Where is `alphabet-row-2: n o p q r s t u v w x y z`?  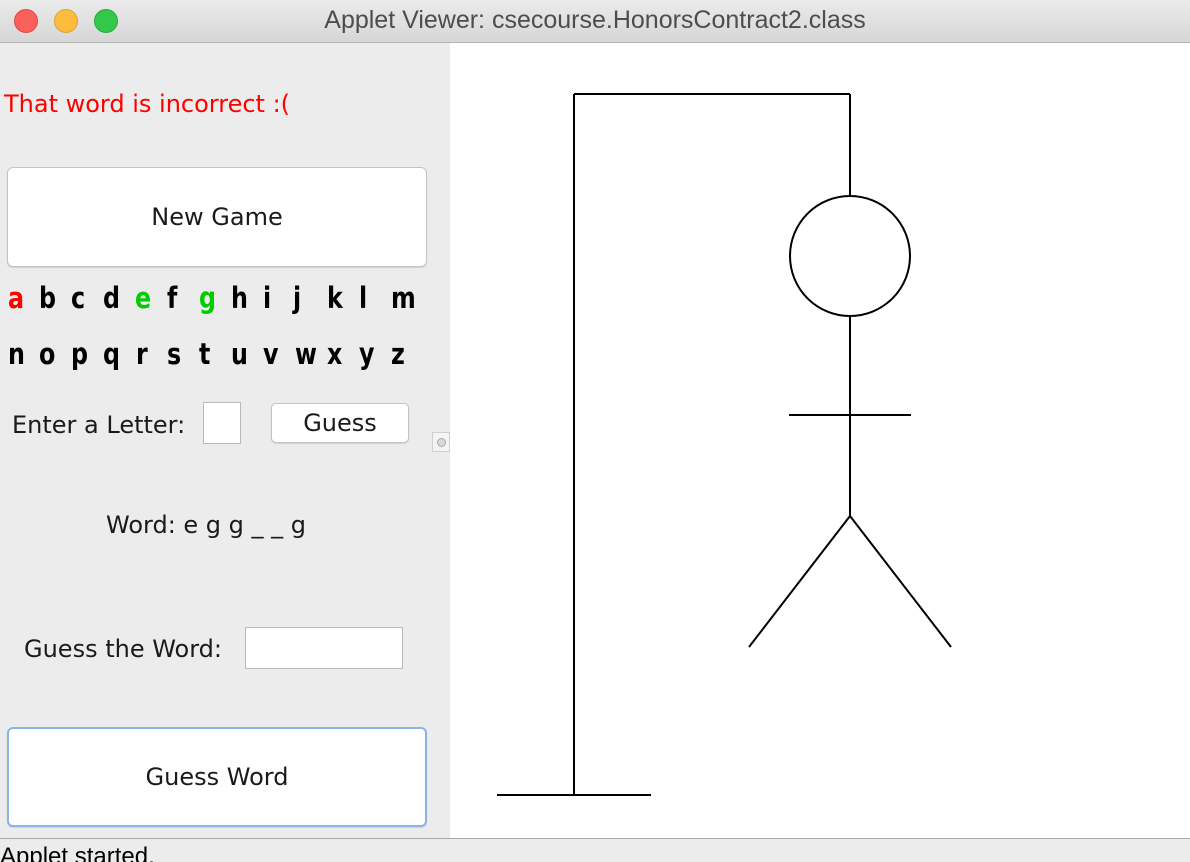 alphabet-row-2: n o p q r s t u v w x y z is located at coordinates (215, 357).